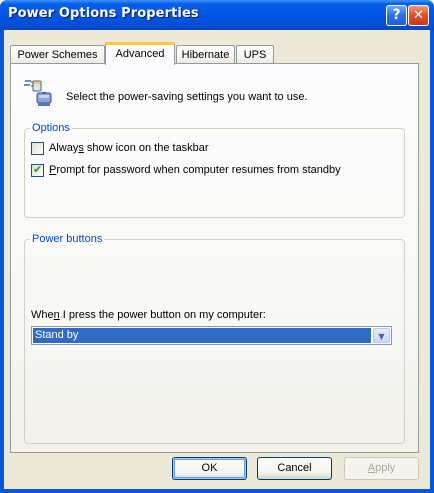 The height and width of the screenshot is (493, 434). What do you see at coordinates (381, 335) in the screenshot?
I see `chevron-down-icon: ▼` at bounding box center [381, 335].